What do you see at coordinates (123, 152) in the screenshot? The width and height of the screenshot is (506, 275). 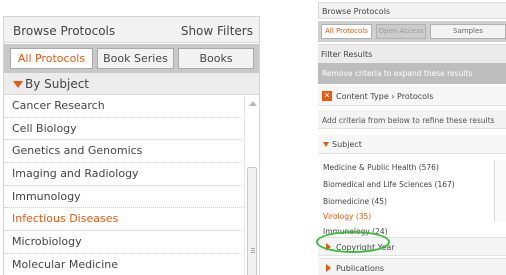 I see `subject-item: Genetics and Genomics` at bounding box center [123, 152].